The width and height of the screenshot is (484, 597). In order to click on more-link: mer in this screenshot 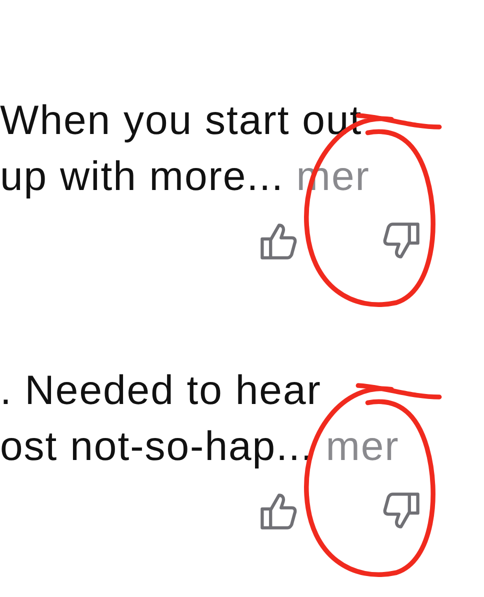, I will do `click(363, 446)`.